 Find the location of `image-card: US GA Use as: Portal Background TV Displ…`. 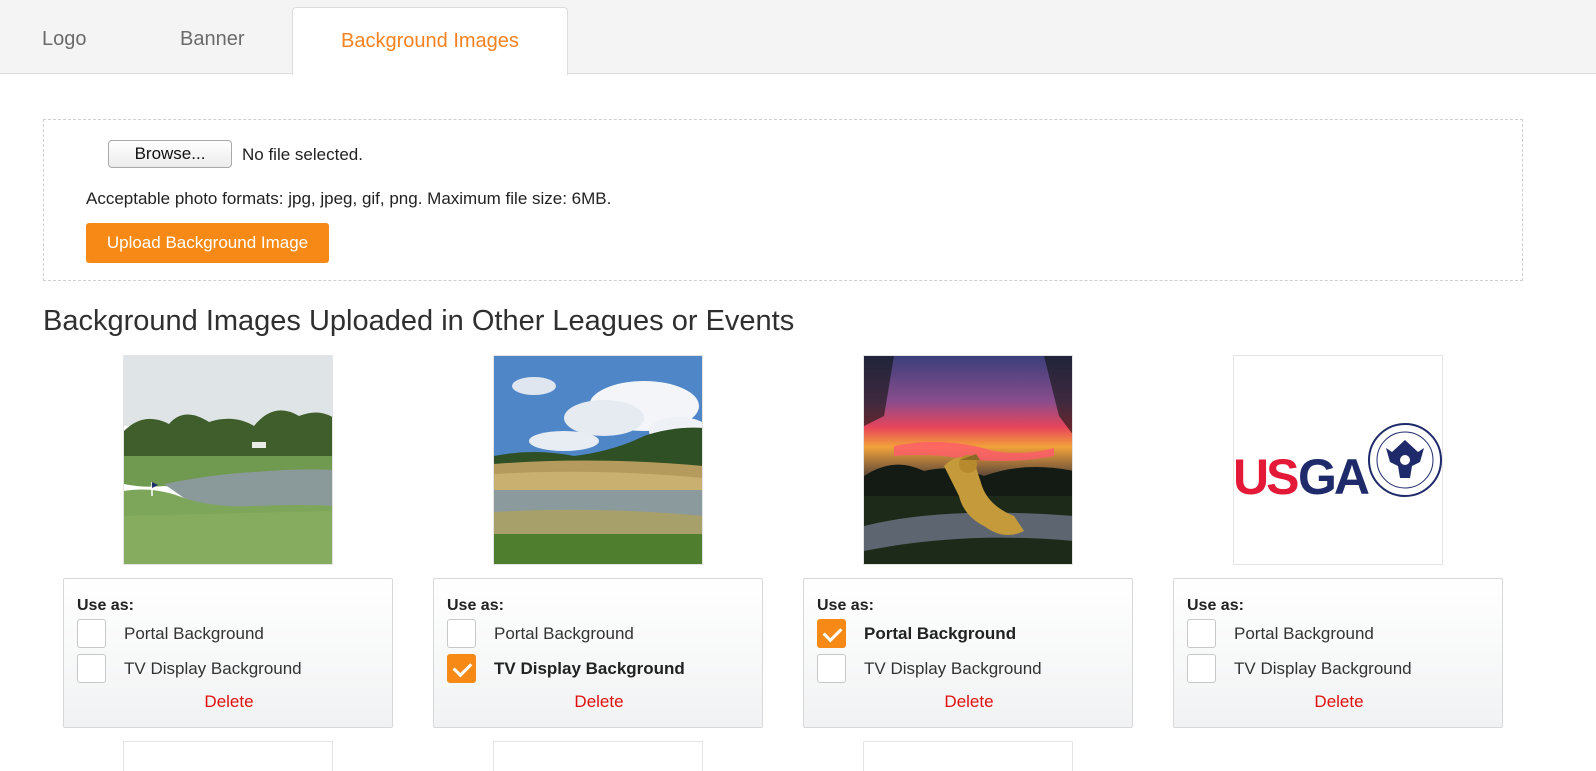

image-card: US GA Use as: Portal Background TV Displ… is located at coordinates (1338, 558).